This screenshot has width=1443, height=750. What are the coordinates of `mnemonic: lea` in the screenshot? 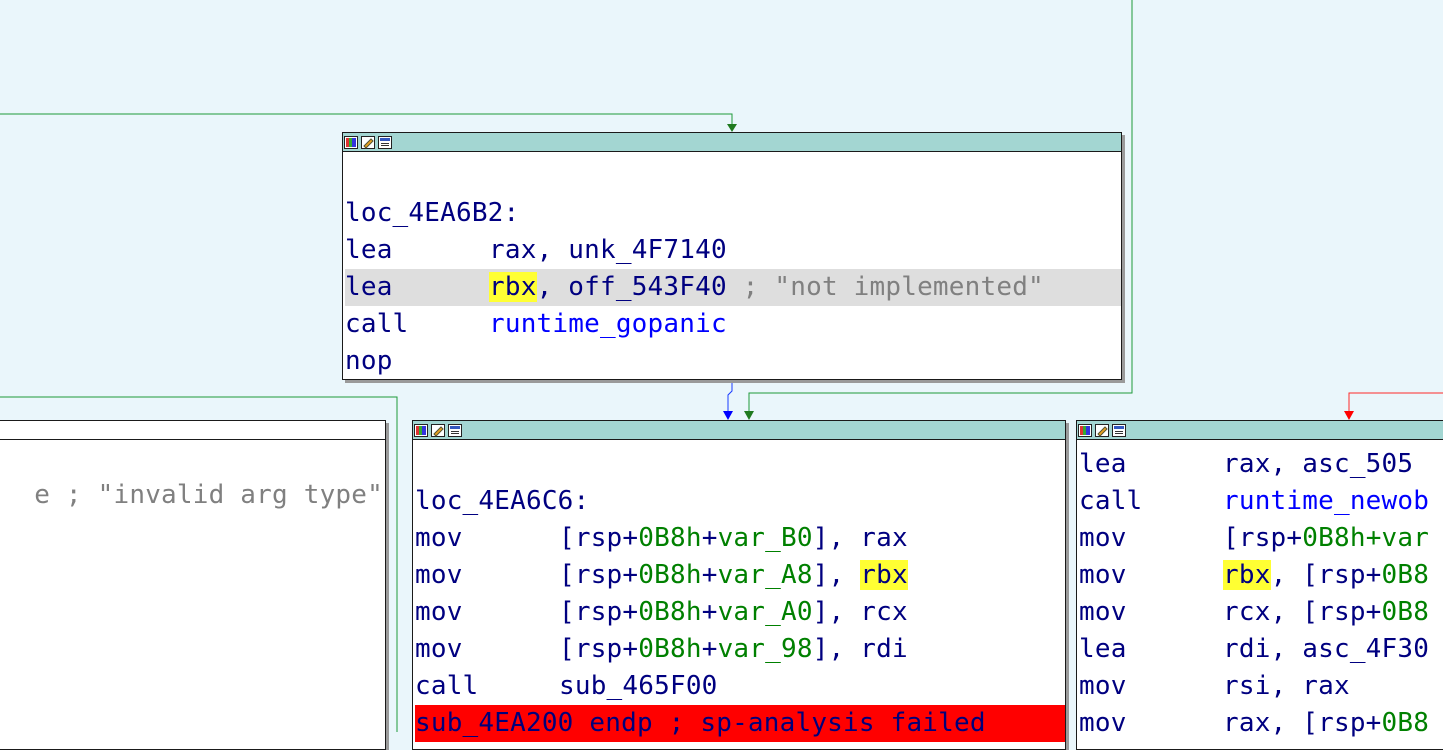 It's located at (369, 287).